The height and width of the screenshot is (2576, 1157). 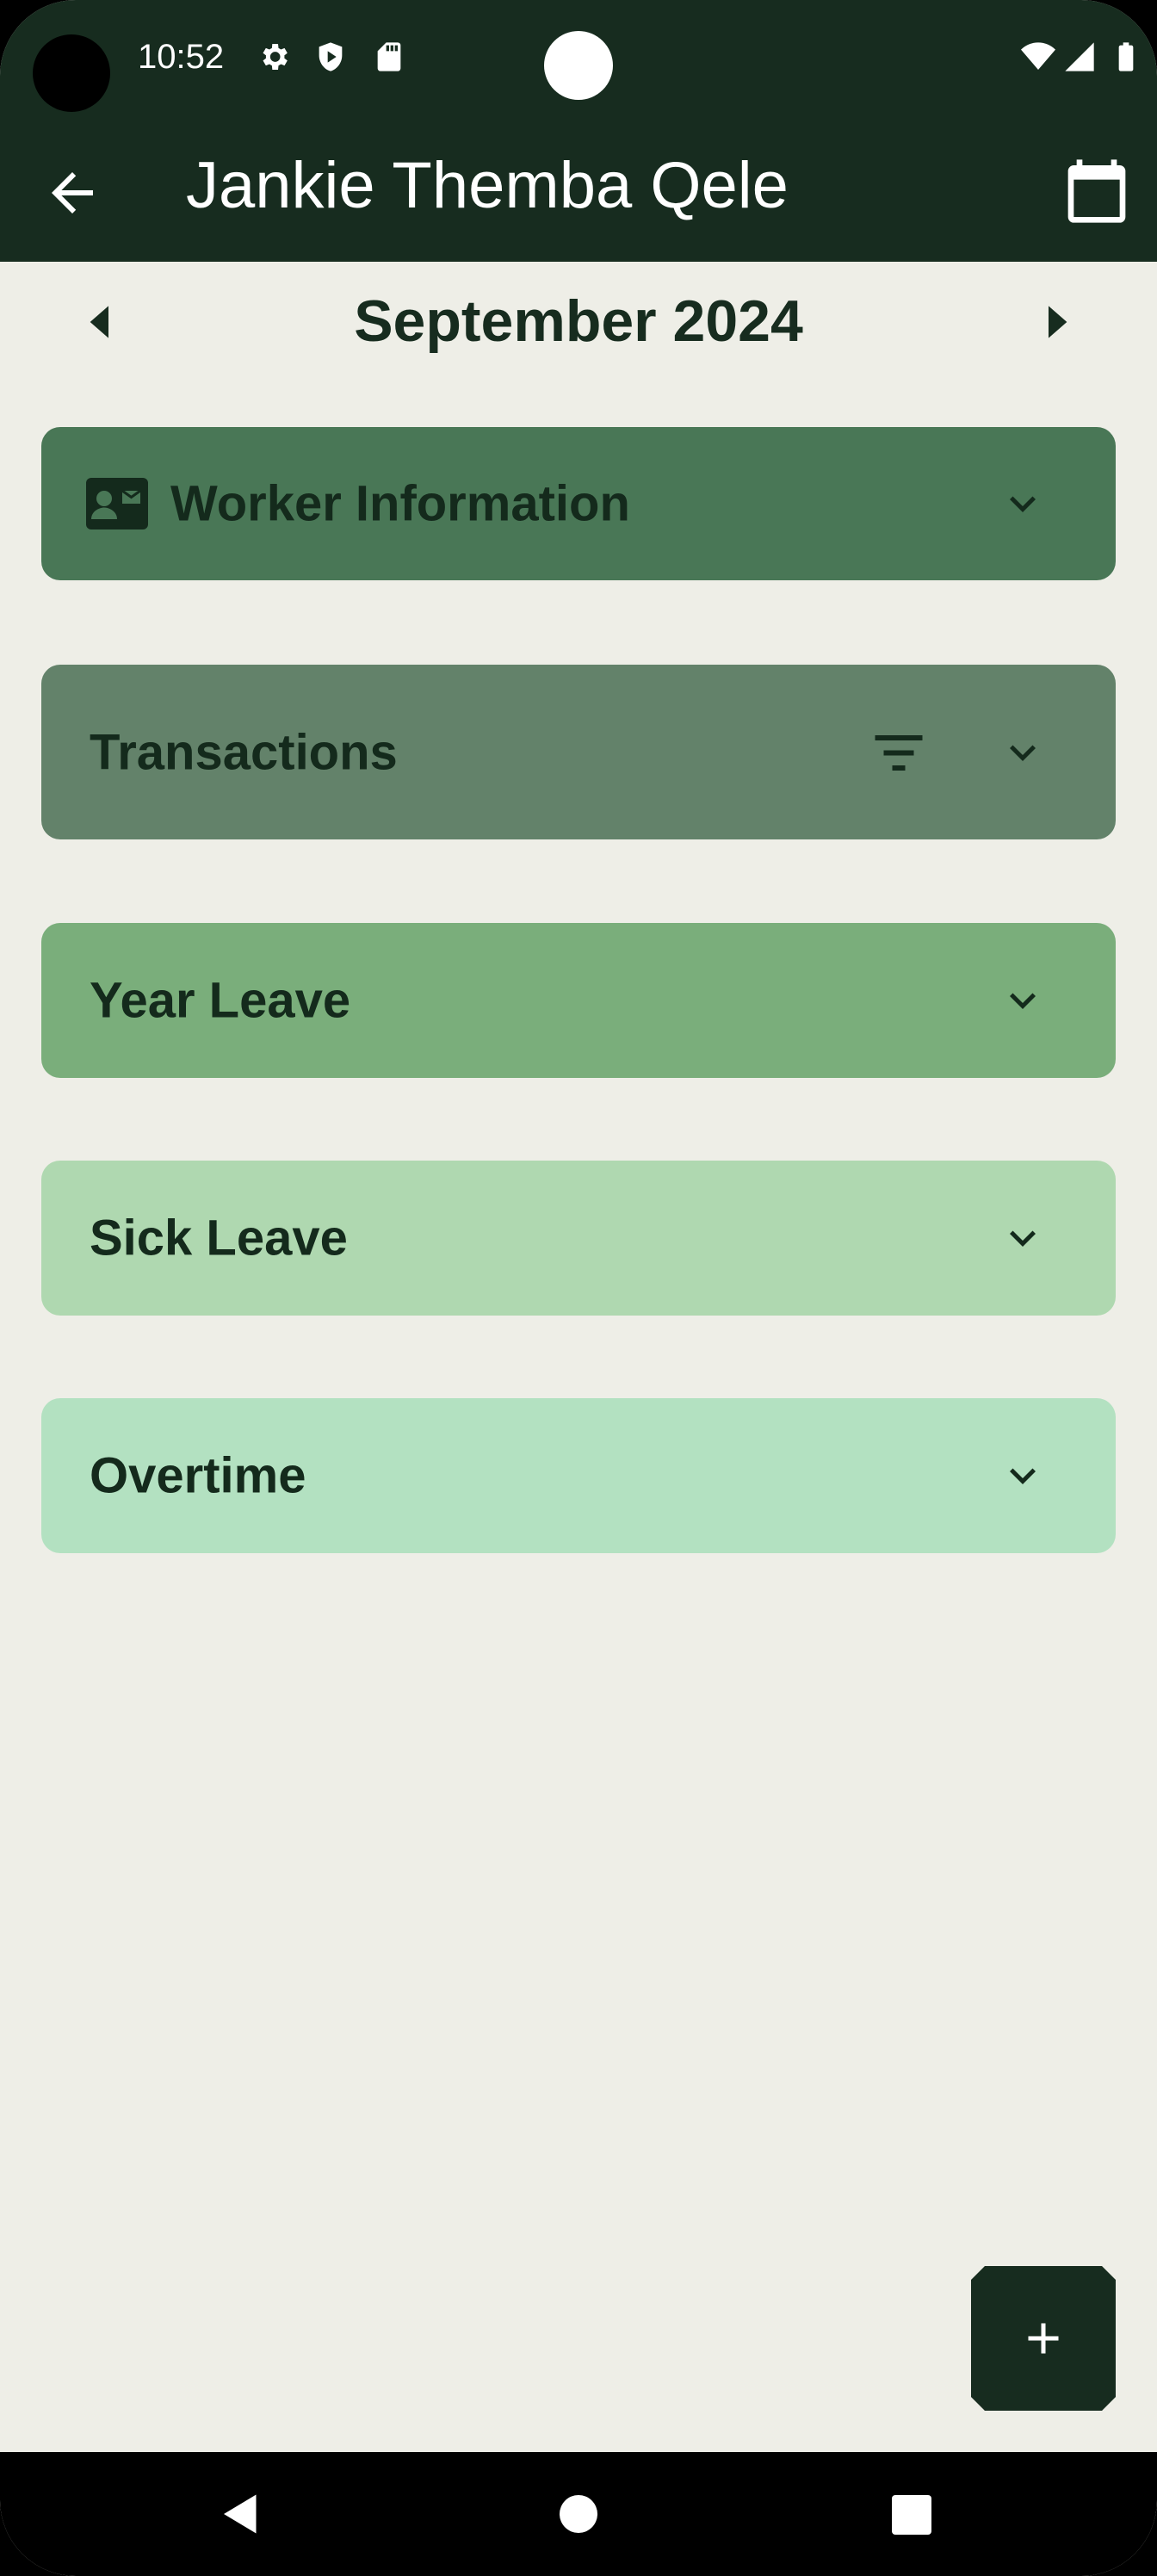 I want to click on wifi-icon, so click(x=1038, y=56).